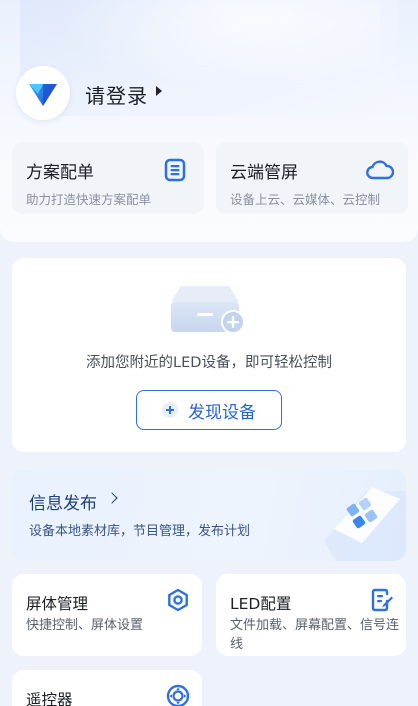 The image size is (418, 706). Describe the element at coordinates (382, 600) in the screenshot. I see `config-edit-icon` at that location.